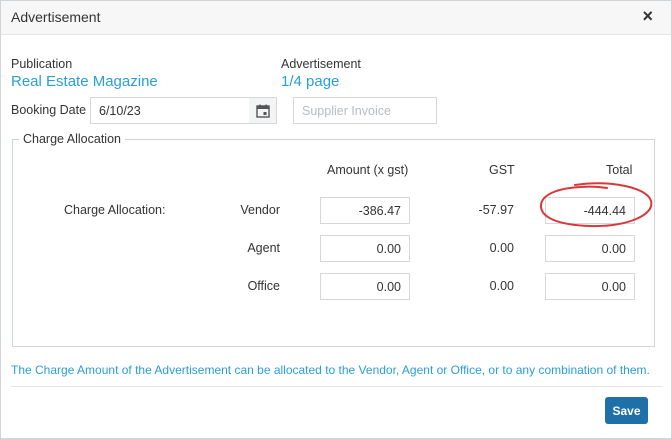 Image resolution: width=672 pixels, height=439 pixels. Describe the element at coordinates (321, 64) in the screenshot. I see `advertisement-label: Advertisement` at that location.